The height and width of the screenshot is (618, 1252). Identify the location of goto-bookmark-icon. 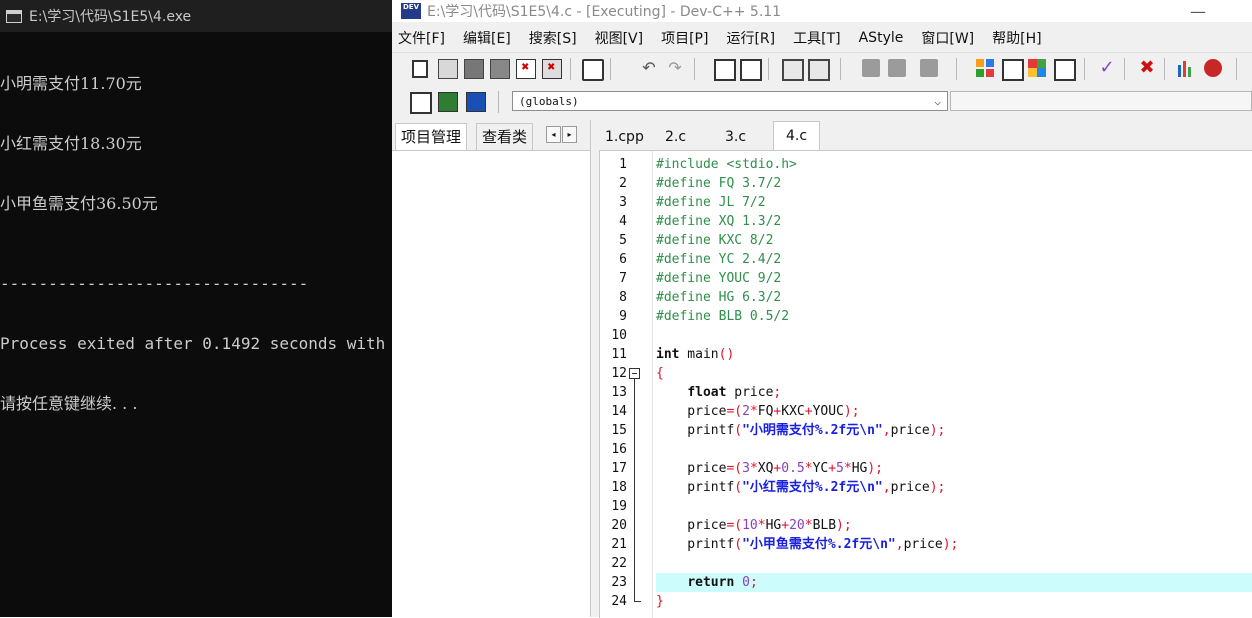
(897, 68).